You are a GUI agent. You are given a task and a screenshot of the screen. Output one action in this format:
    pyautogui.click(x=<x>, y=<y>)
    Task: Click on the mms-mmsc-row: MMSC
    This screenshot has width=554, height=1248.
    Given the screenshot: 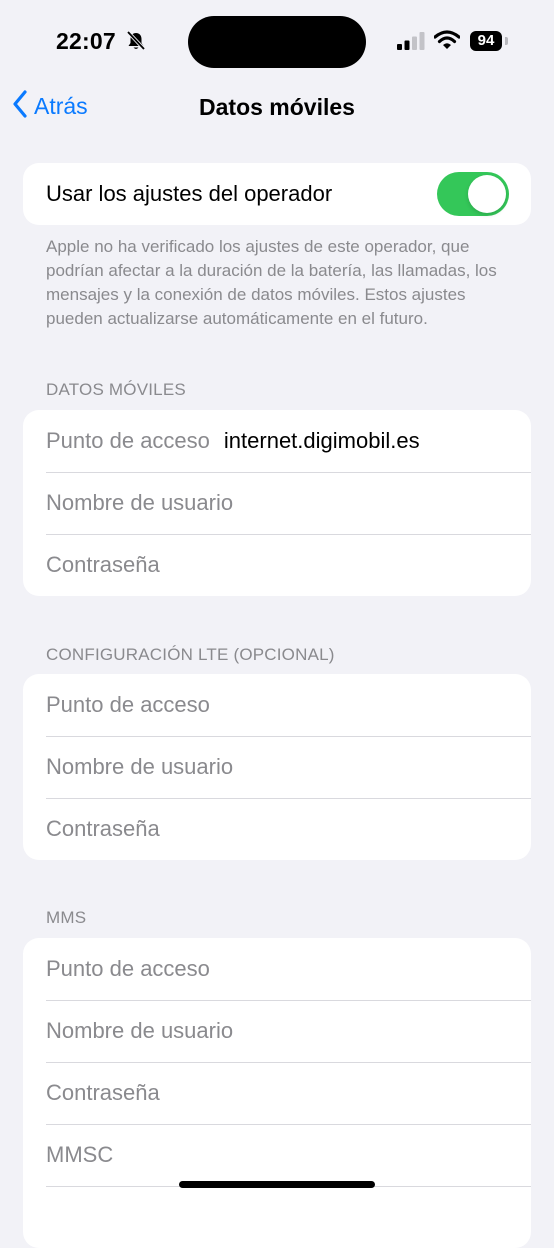 What is the action you would take?
    pyautogui.click(x=277, y=1155)
    